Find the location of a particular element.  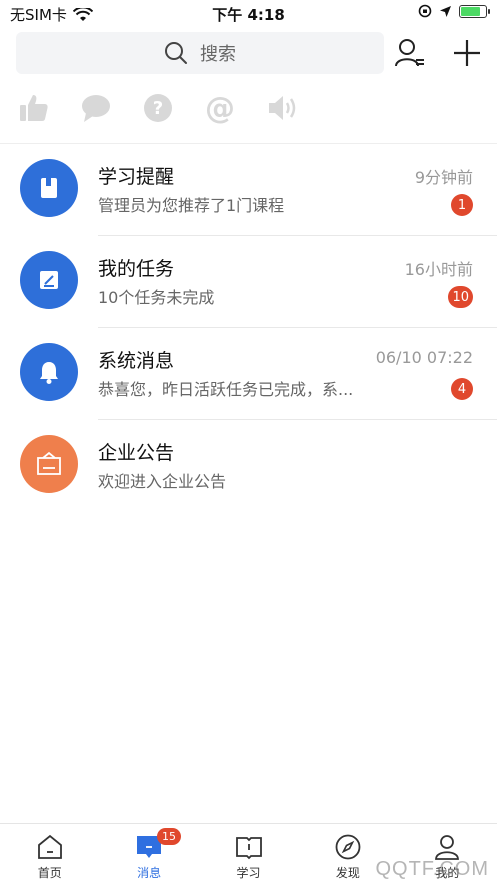

bell-icon is located at coordinates (49, 373).